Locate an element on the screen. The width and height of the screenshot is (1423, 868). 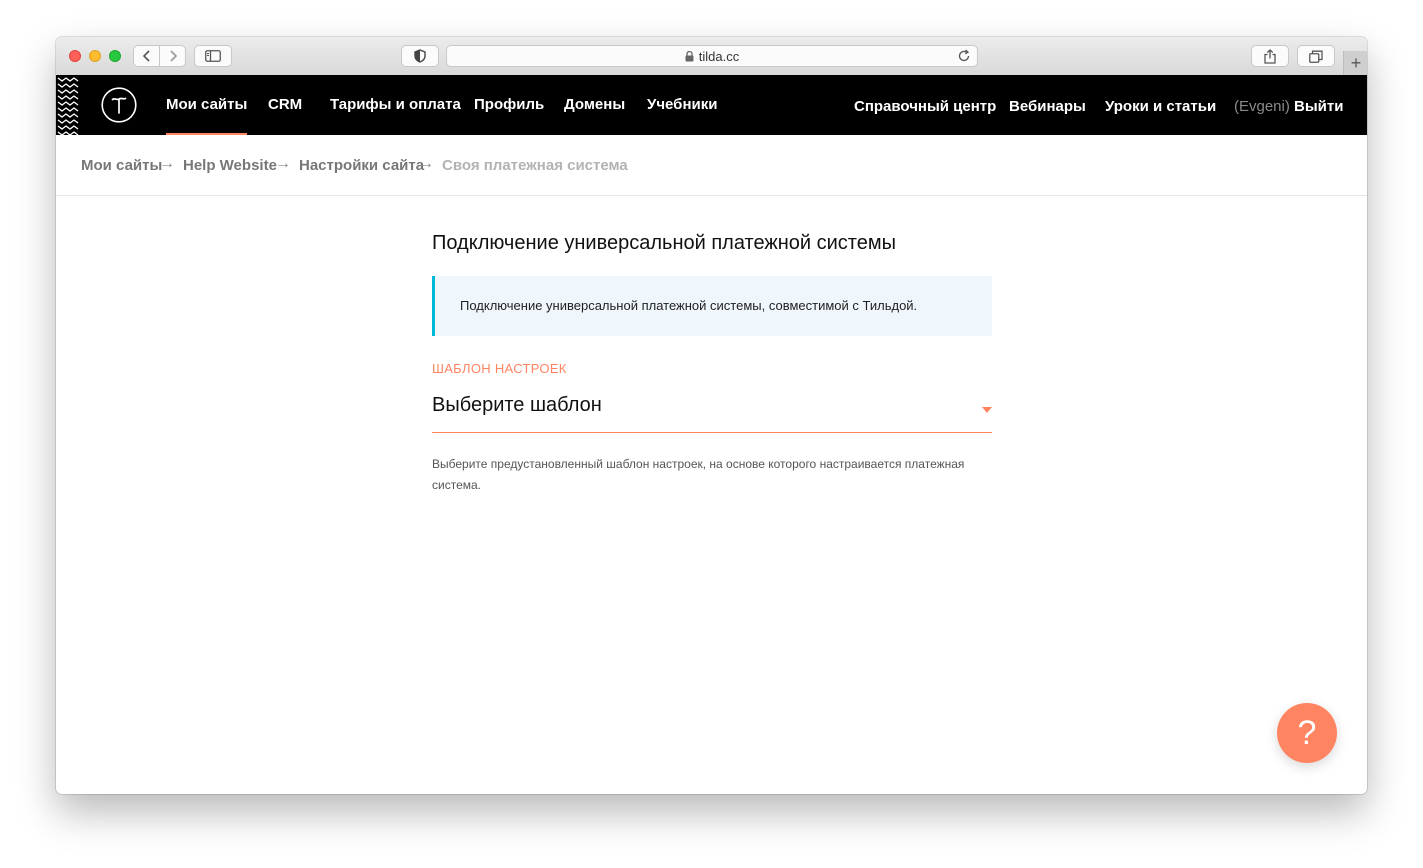
nav-tutorials: Учебники is located at coordinates (682, 105).